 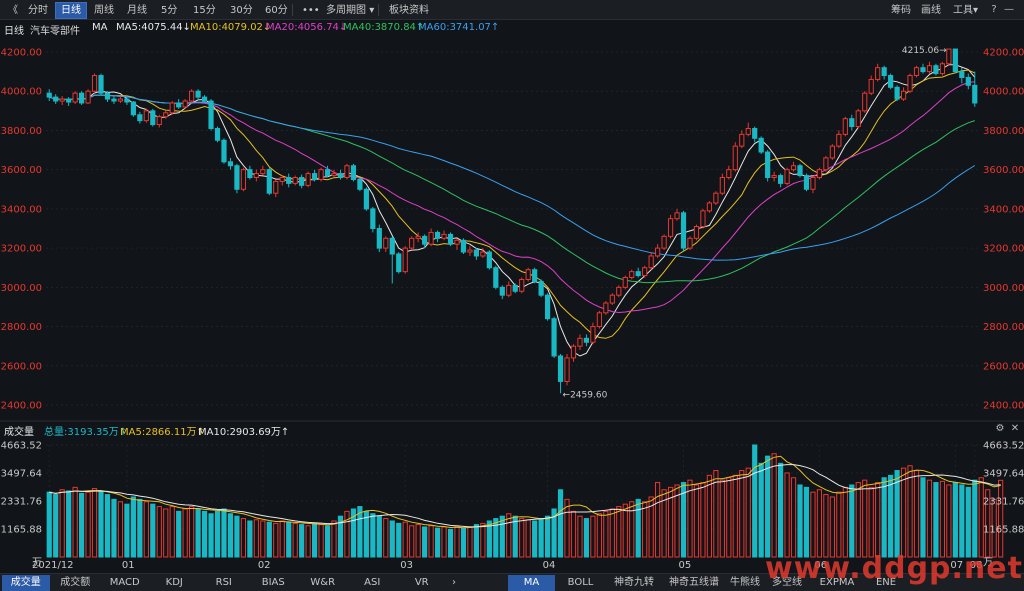 What do you see at coordinates (26, 583) in the screenshot?
I see `tab---0: 成交量` at bounding box center [26, 583].